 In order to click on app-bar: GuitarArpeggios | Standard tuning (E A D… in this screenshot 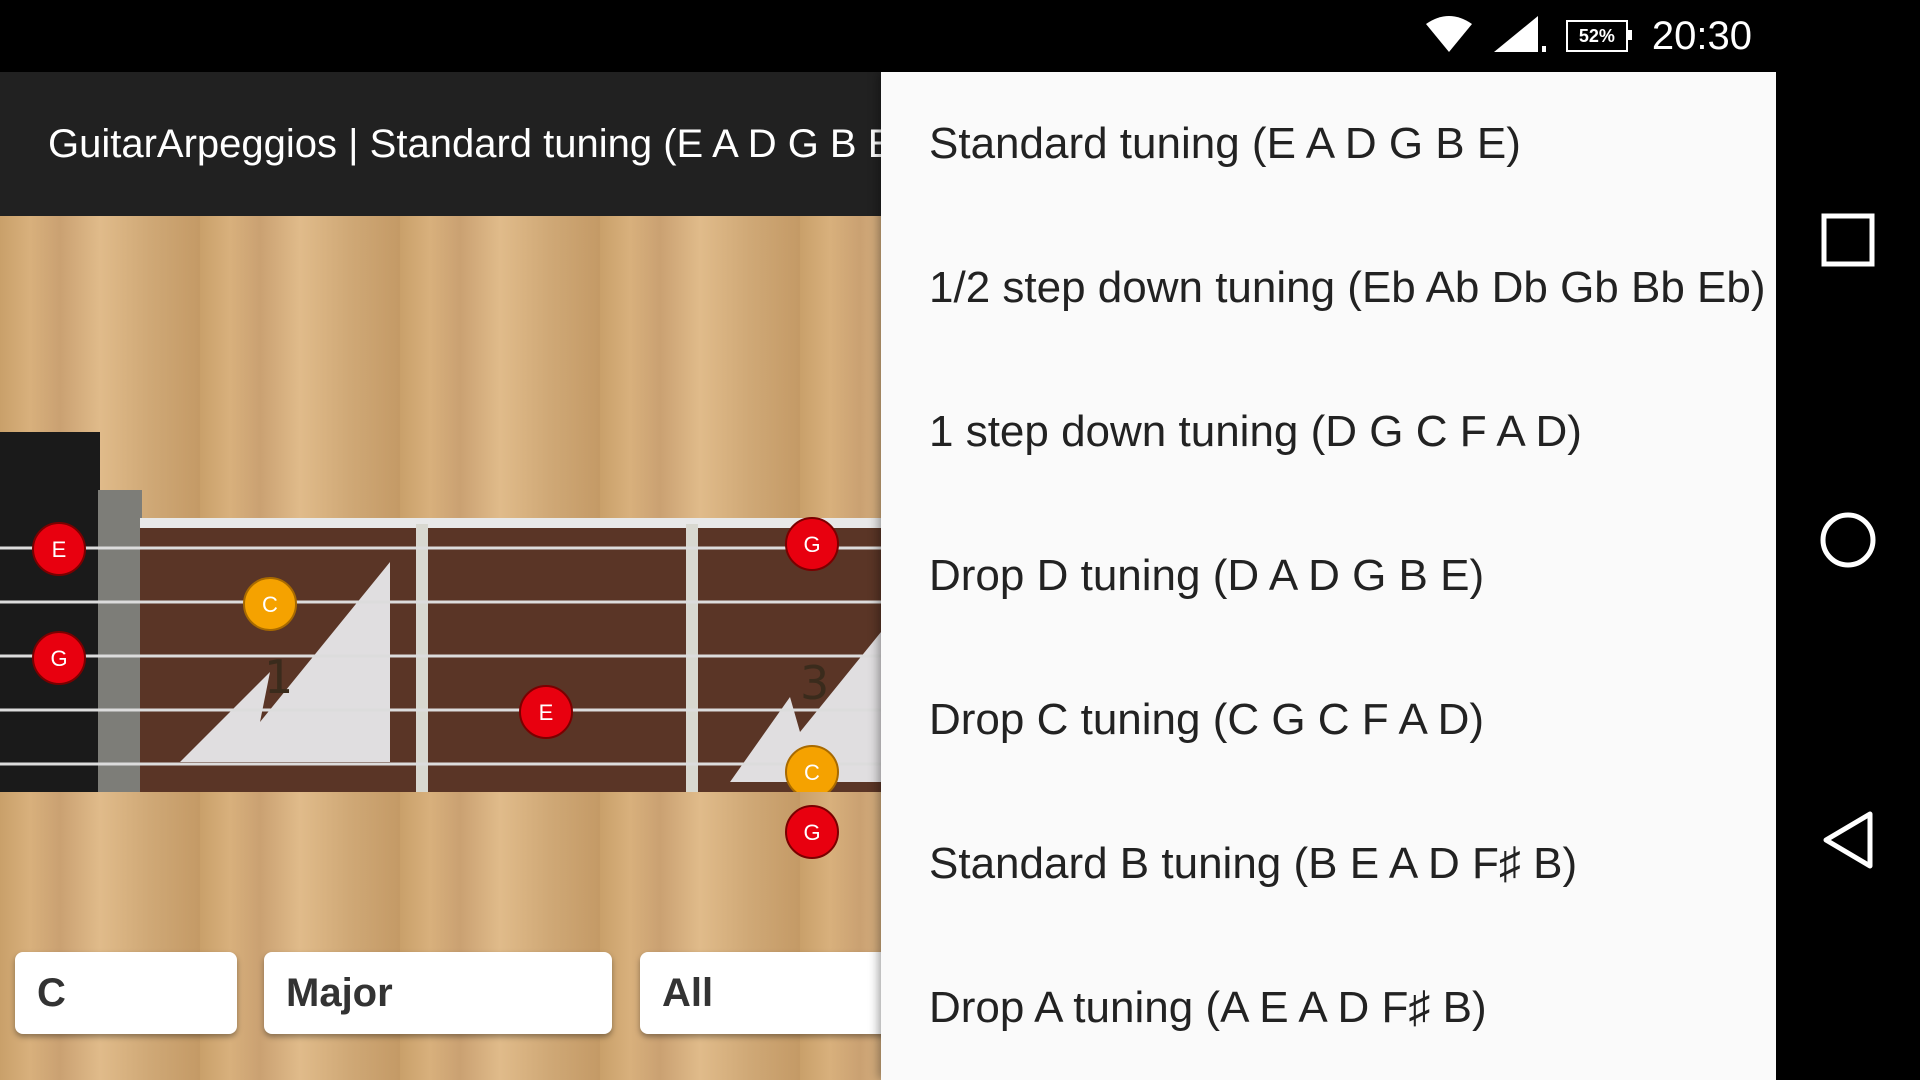, I will do `click(454, 144)`.